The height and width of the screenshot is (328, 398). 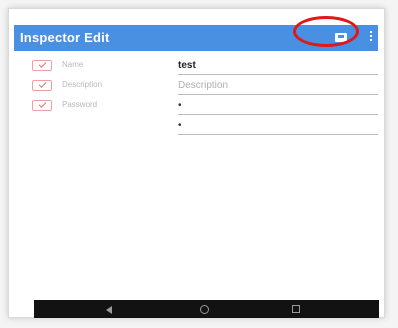 I want to click on description-label: Description, so click(x=82, y=84).